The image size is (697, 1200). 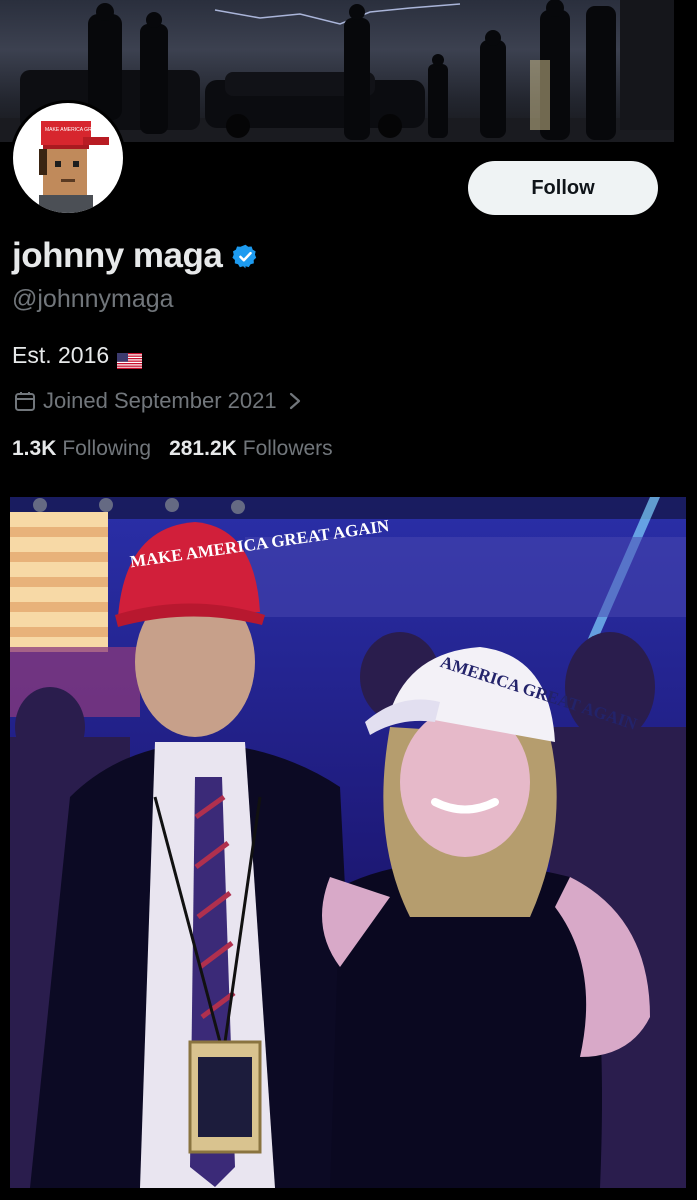 What do you see at coordinates (34, 448) in the screenshot?
I see `following-count: 1.3K` at bounding box center [34, 448].